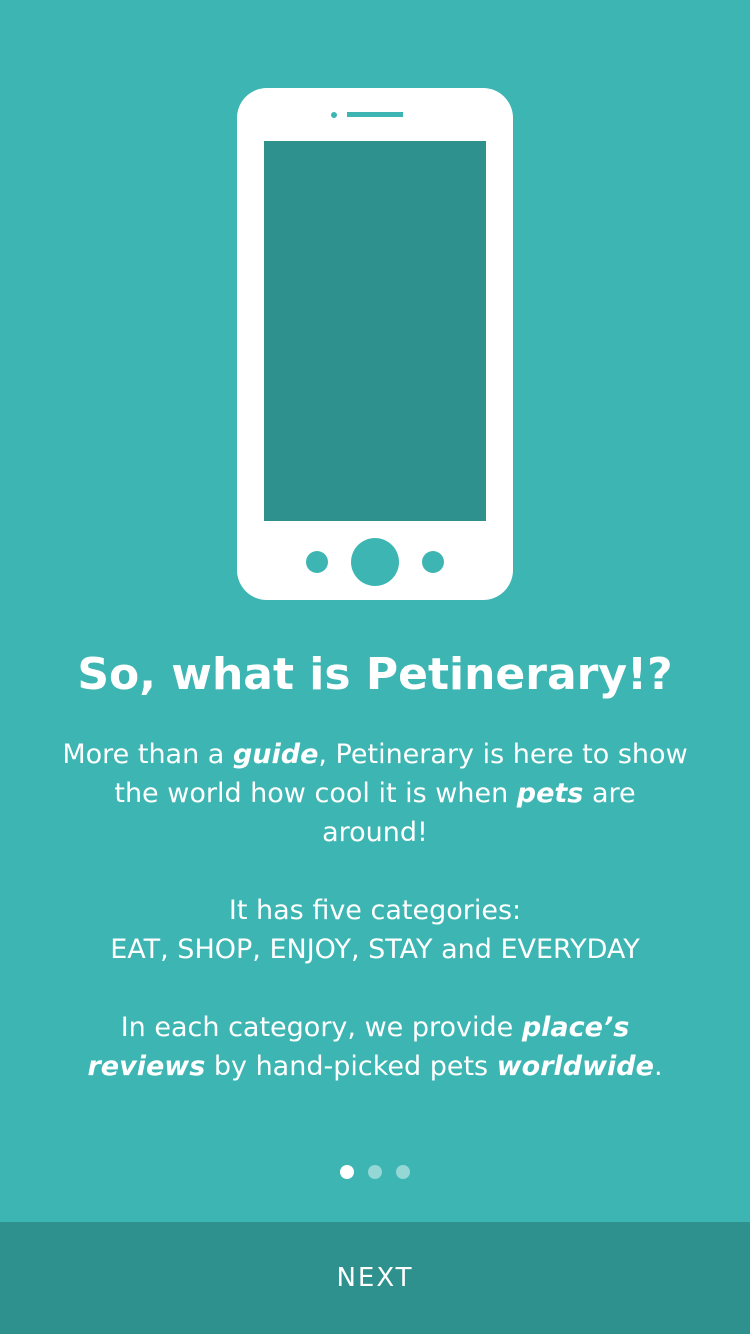 This screenshot has width=750, height=1334. What do you see at coordinates (334, 115) in the screenshot?
I see `phone-camera` at bounding box center [334, 115].